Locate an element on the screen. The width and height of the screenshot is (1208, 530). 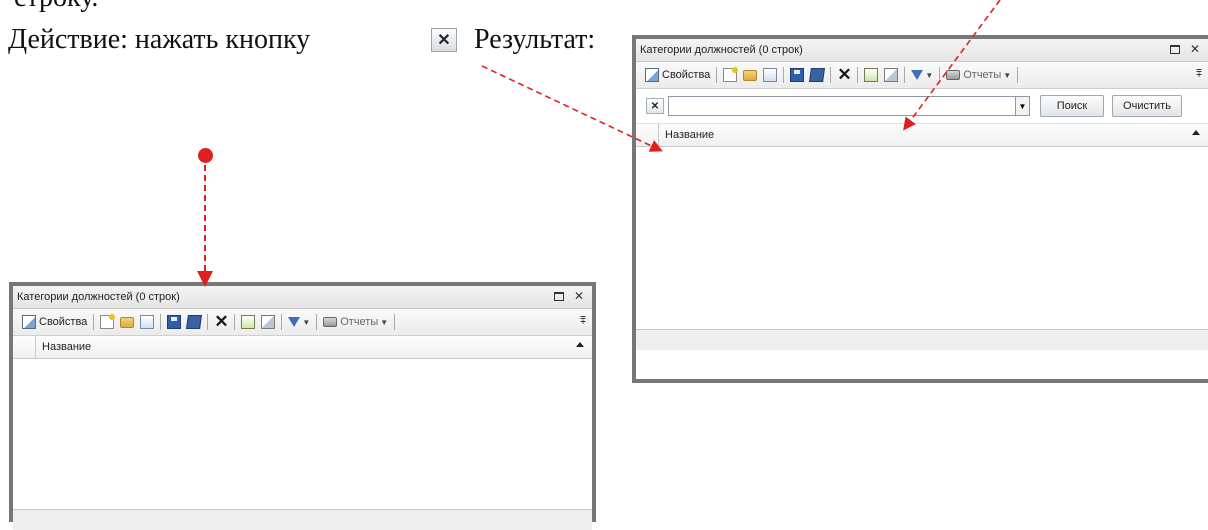
folder-icon is located at coordinates (750, 75).